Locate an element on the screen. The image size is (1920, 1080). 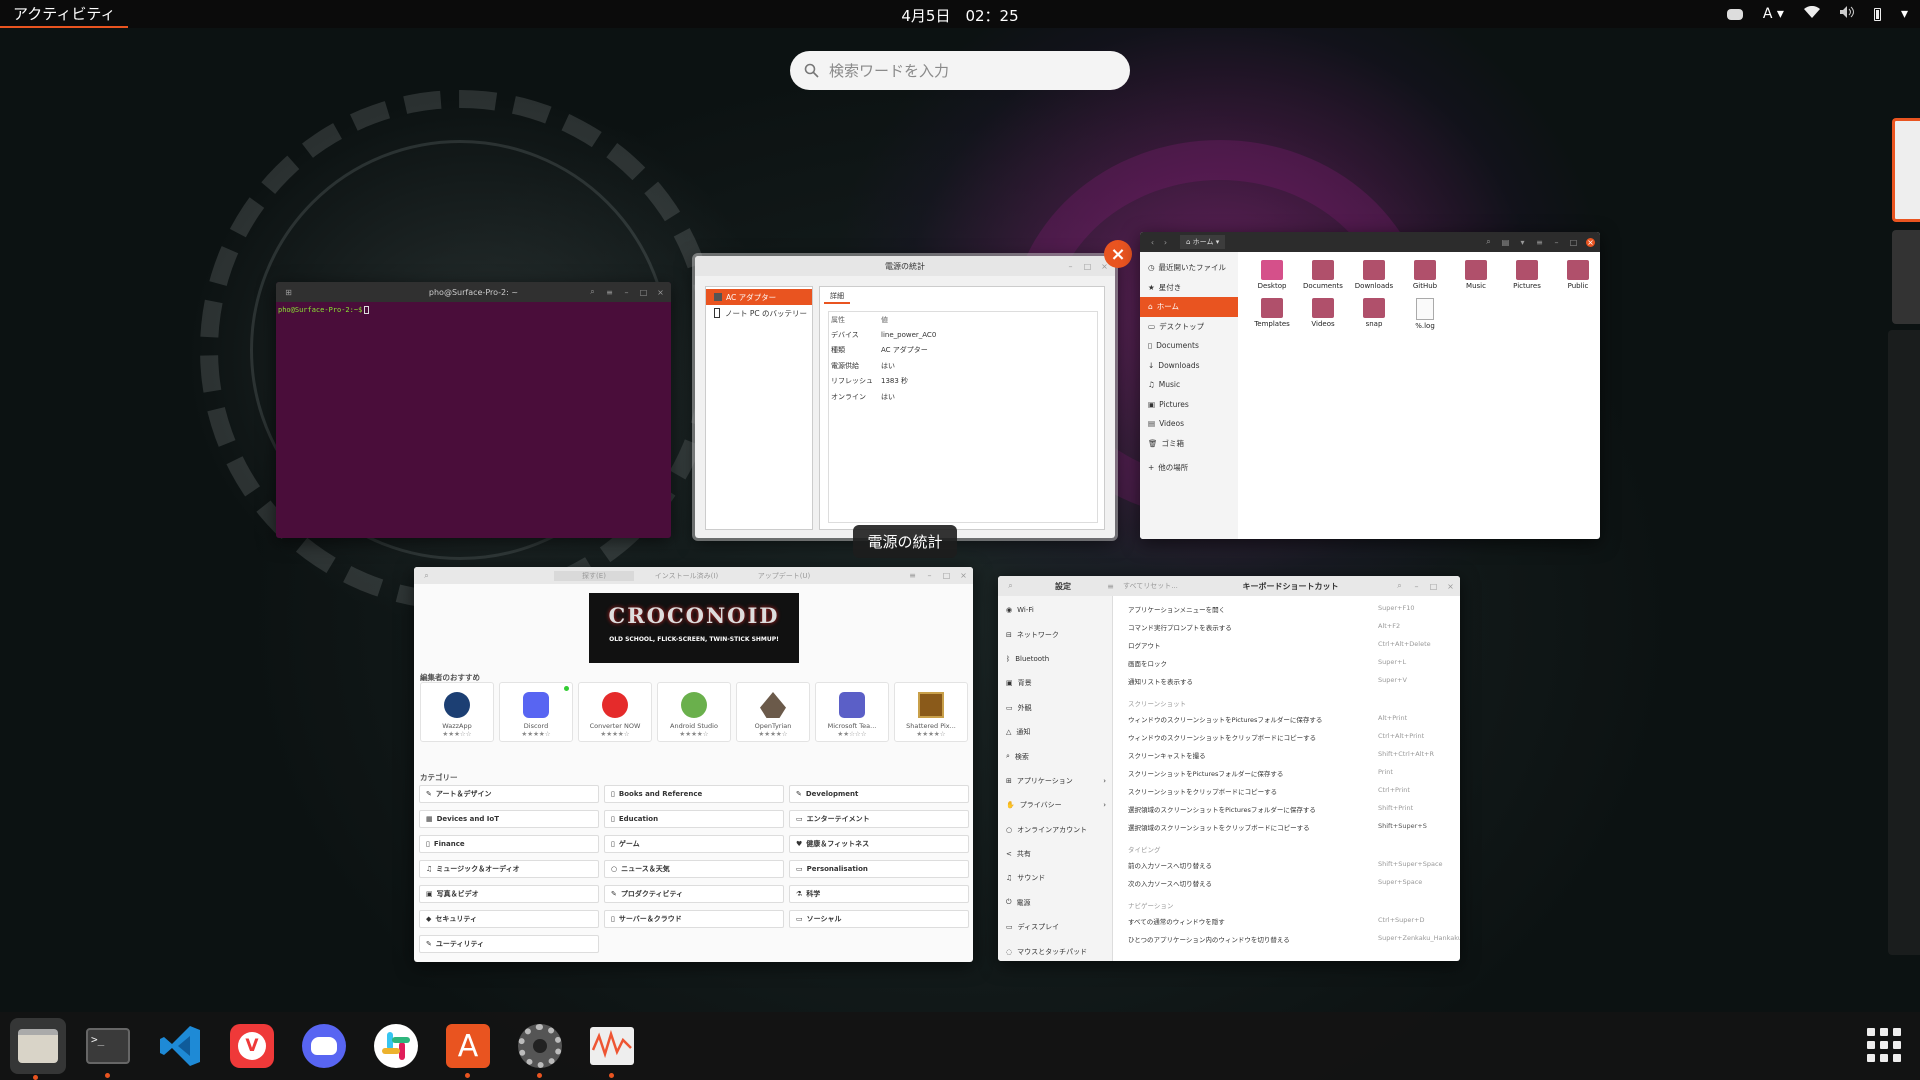
folder-public: Public is located at coordinates (1578, 275).